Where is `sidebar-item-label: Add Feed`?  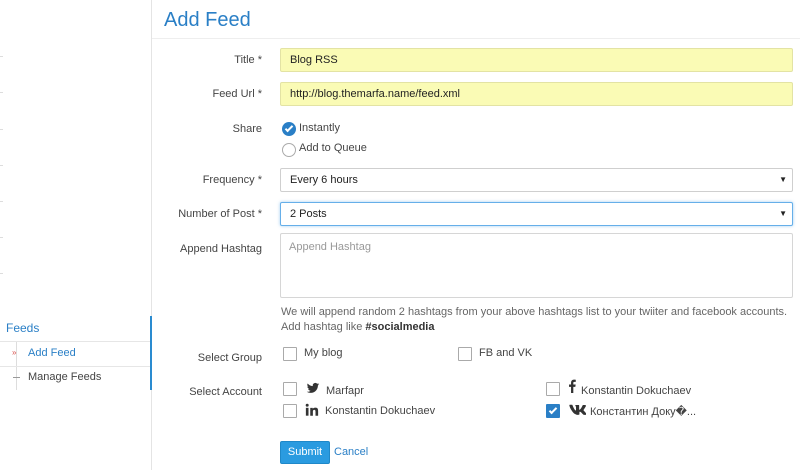 sidebar-item-label: Add Feed is located at coordinates (52, 353).